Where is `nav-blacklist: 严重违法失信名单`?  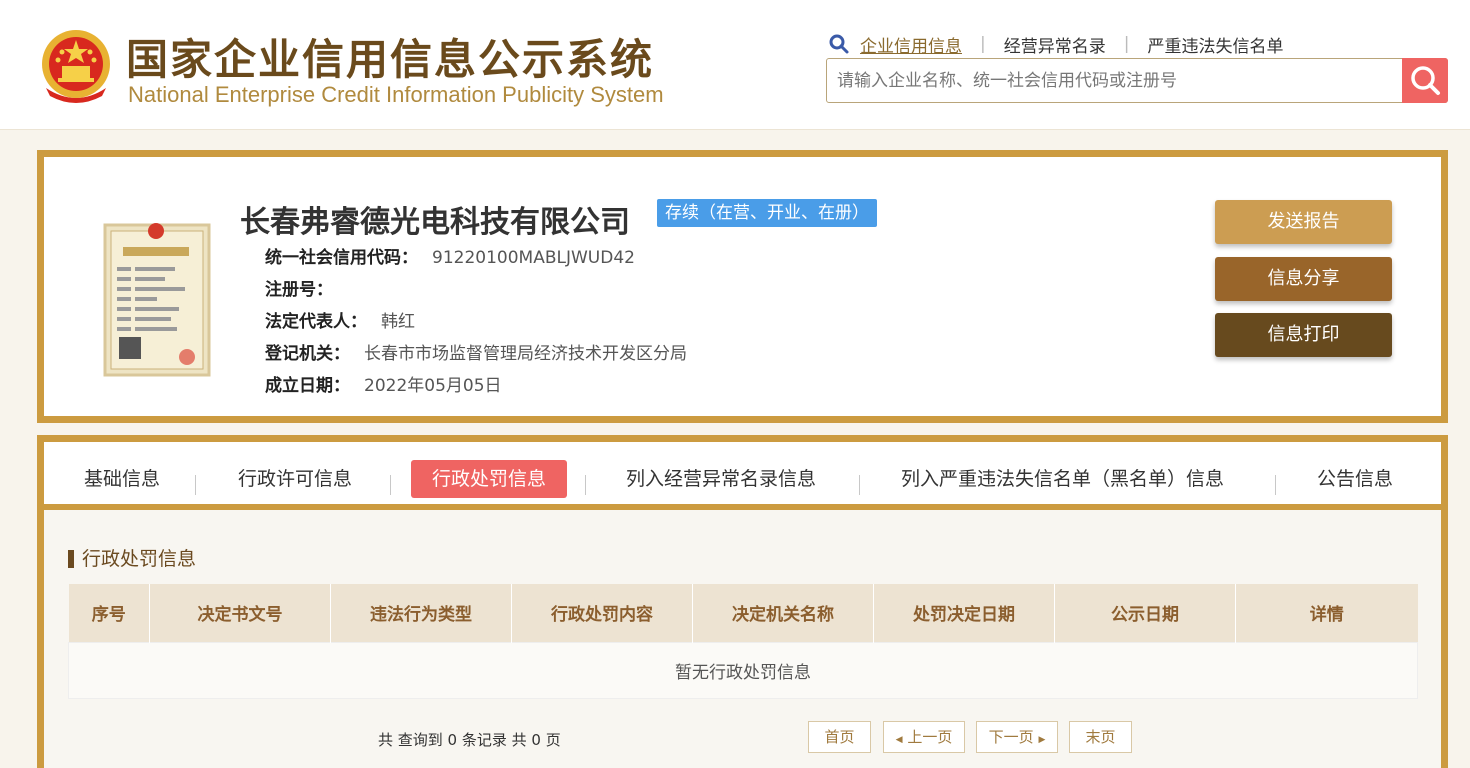
nav-blacklist: 严重违法失信名单 is located at coordinates (1215, 44).